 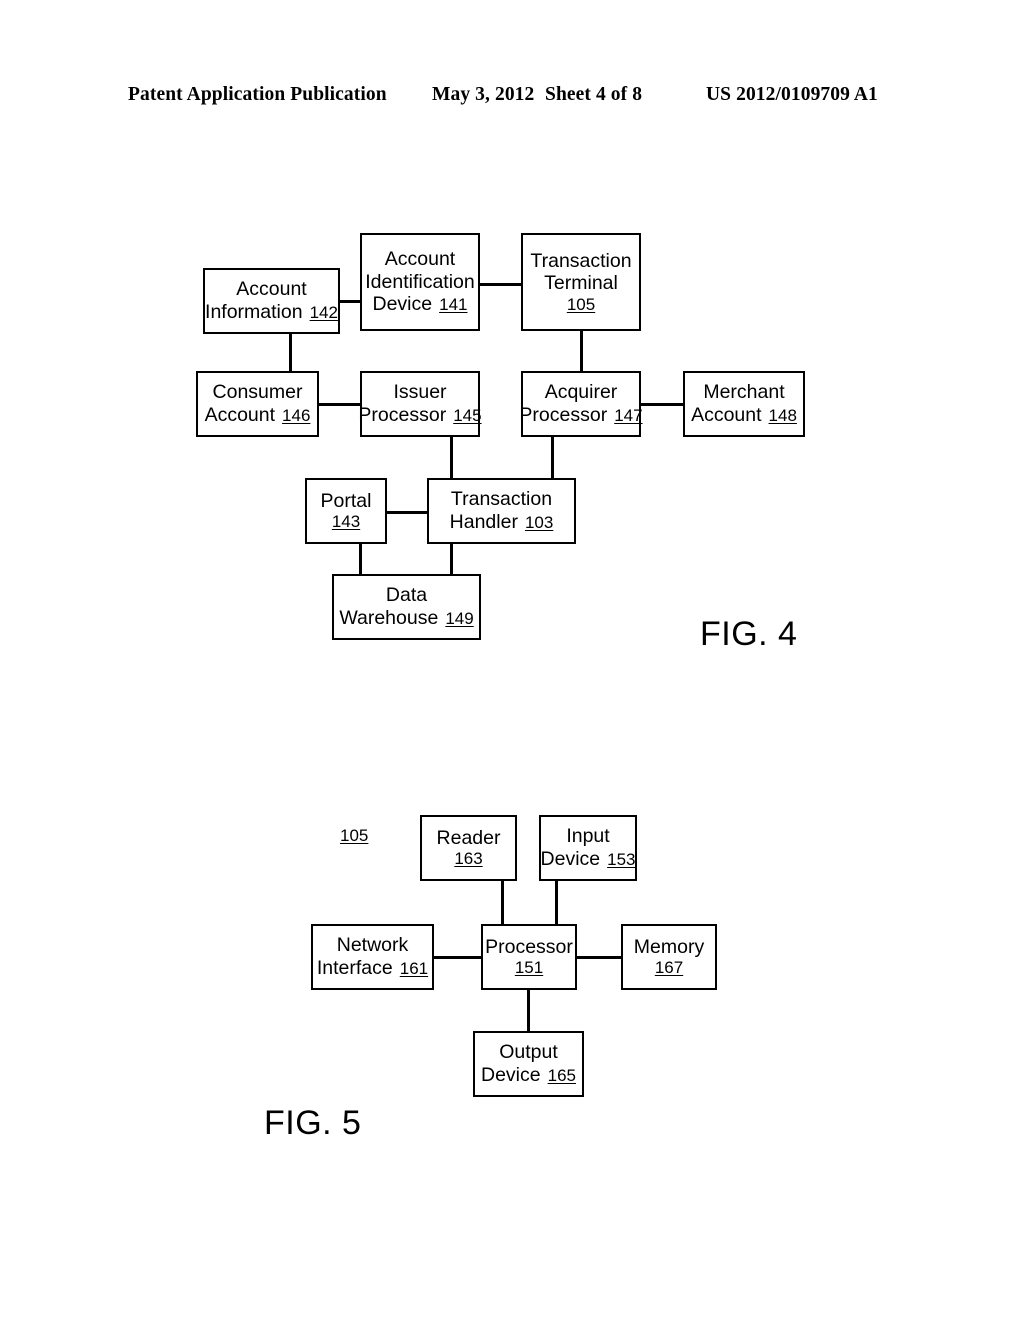 I want to click on node-transaction-terminal-line2: Terminal, so click(x=581, y=283).